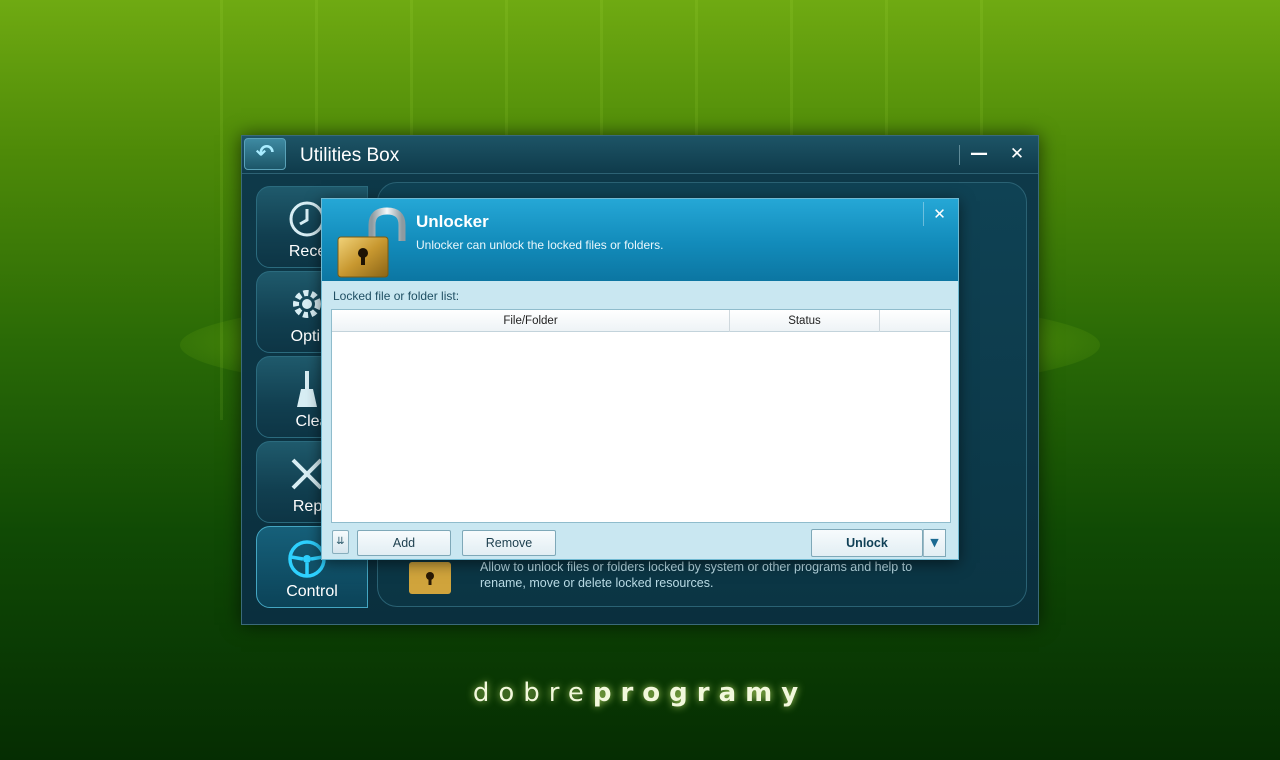  What do you see at coordinates (867, 543) in the screenshot?
I see `unlock-button: Unlock` at bounding box center [867, 543].